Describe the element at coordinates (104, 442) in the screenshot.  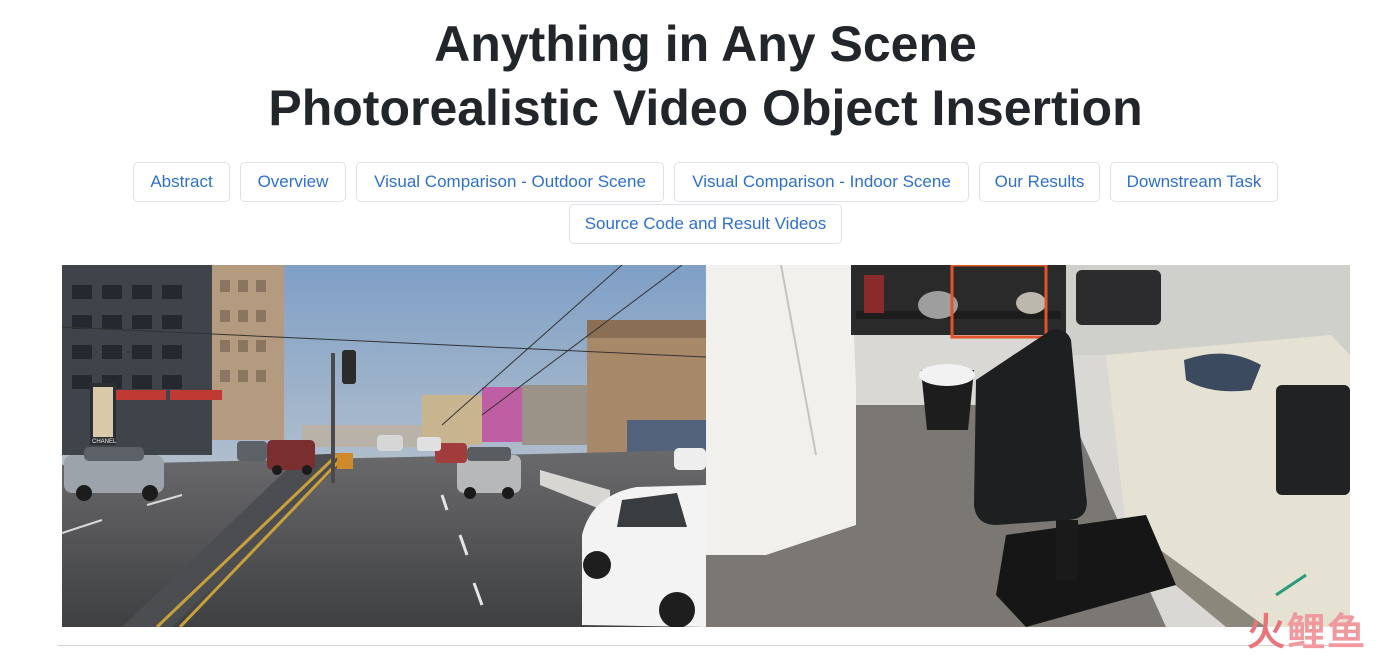
I see `storefront-sign-text: CHANEL` at that location.